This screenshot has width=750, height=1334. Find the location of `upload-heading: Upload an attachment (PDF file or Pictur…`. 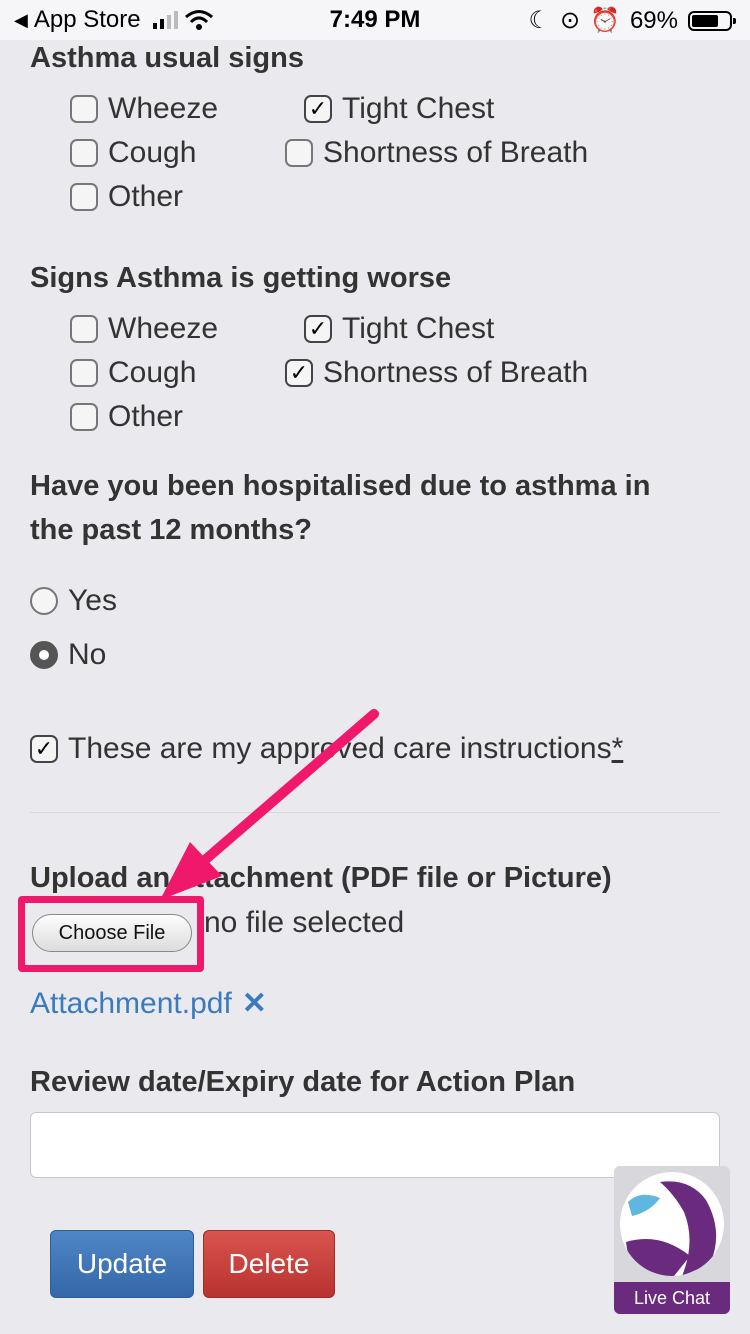

upload-heading: Upload an attachment (PDF file or Pictur… is located at coordinates (321, 878).